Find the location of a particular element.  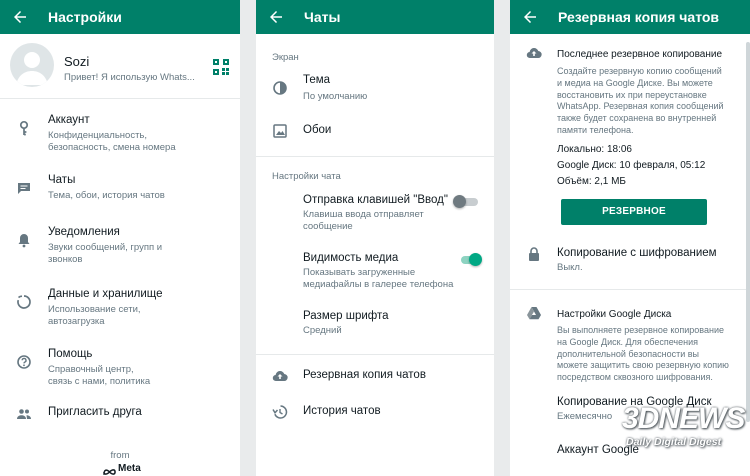

storage-icon is located at coordinates (24, 302).